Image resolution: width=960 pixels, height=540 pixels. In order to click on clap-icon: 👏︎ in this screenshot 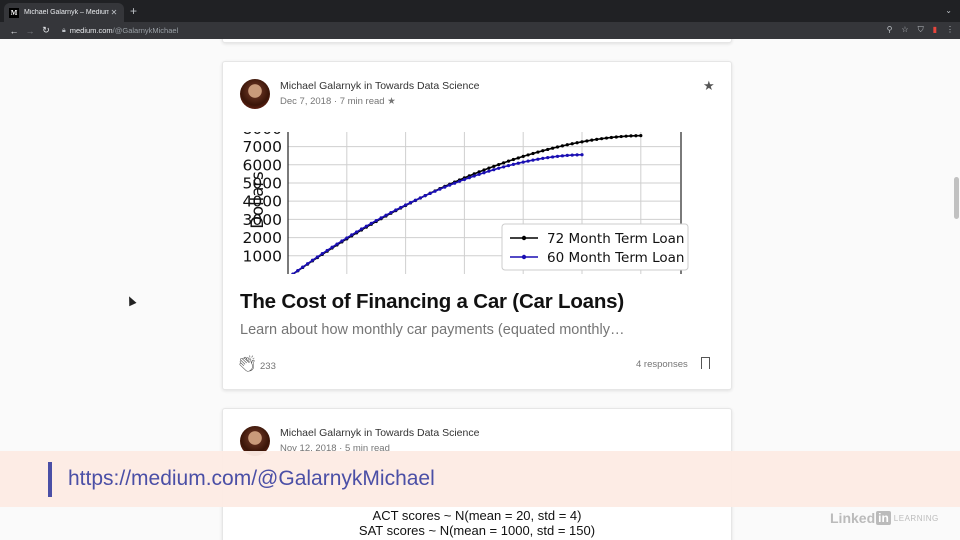, I will do `click(247, 364)`.